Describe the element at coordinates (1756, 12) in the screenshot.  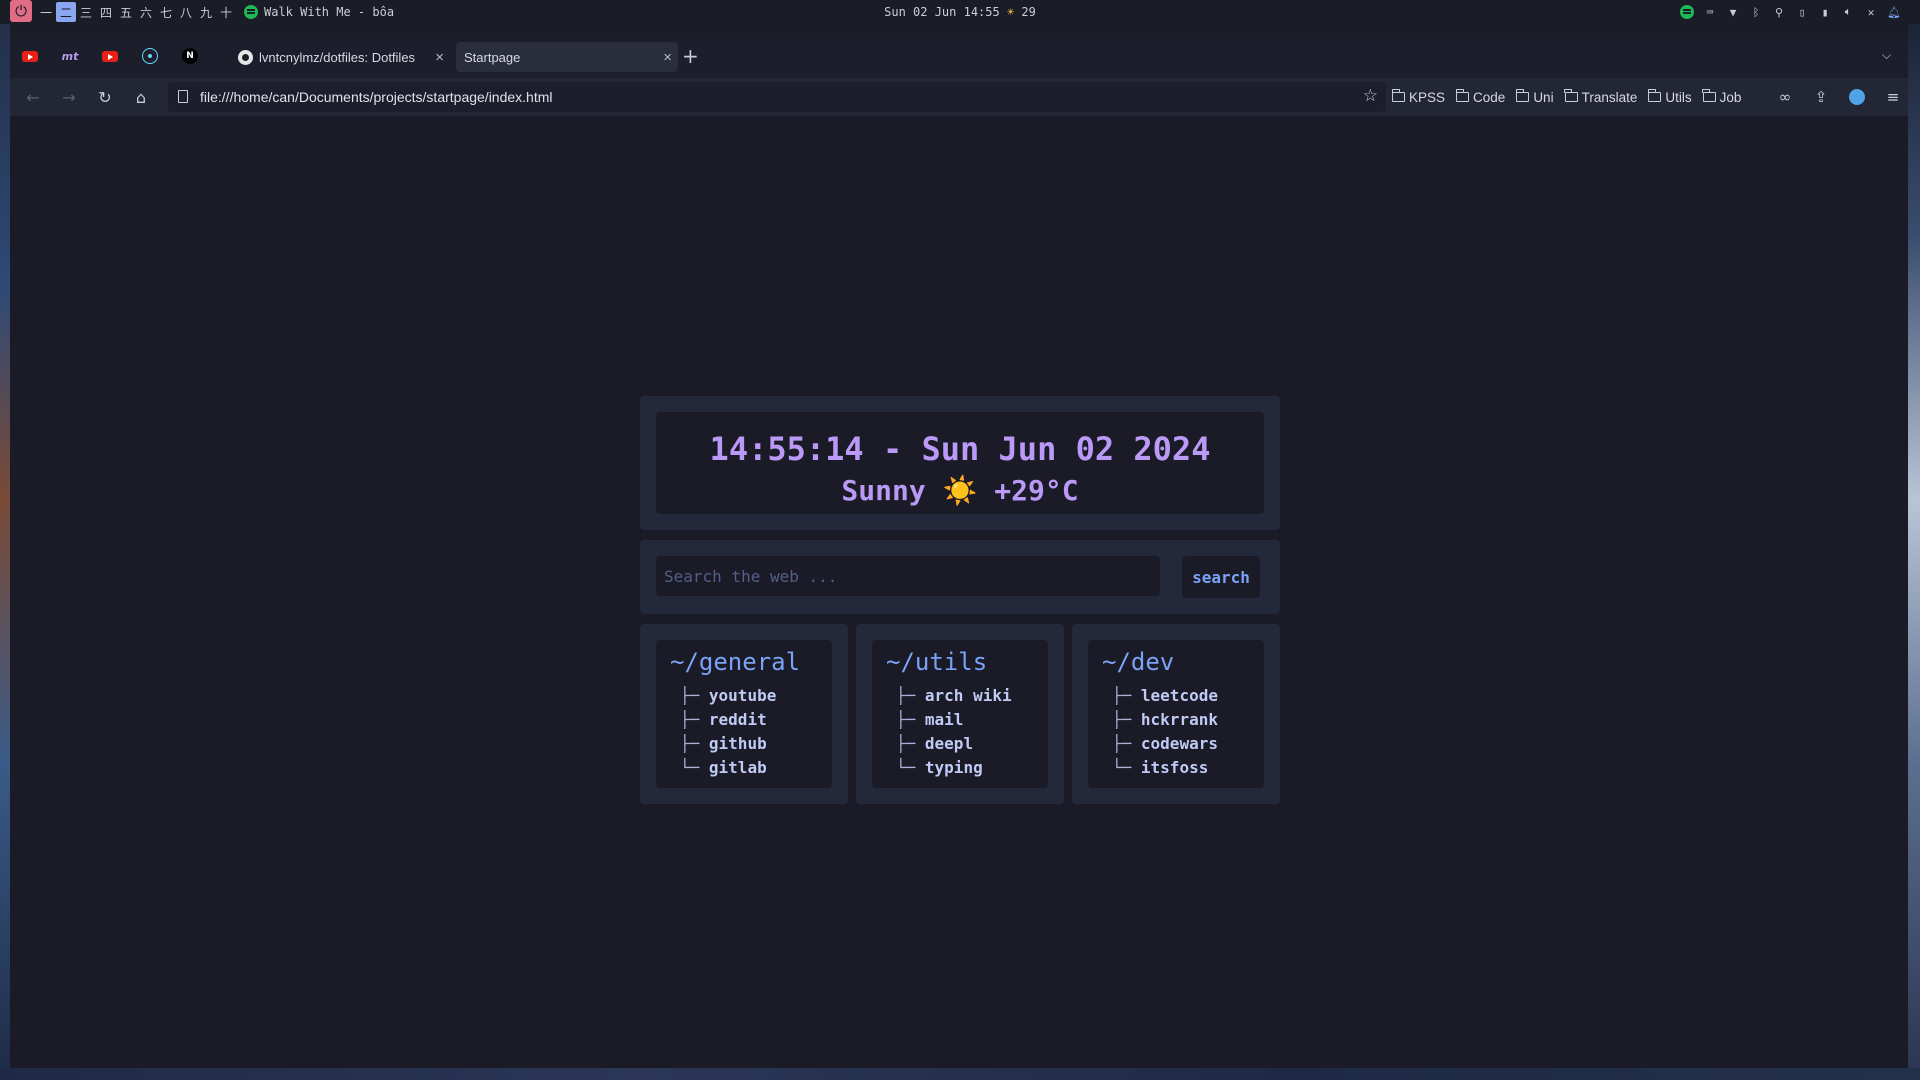
I see `bluetooth-icon: ᛒ` at that location.